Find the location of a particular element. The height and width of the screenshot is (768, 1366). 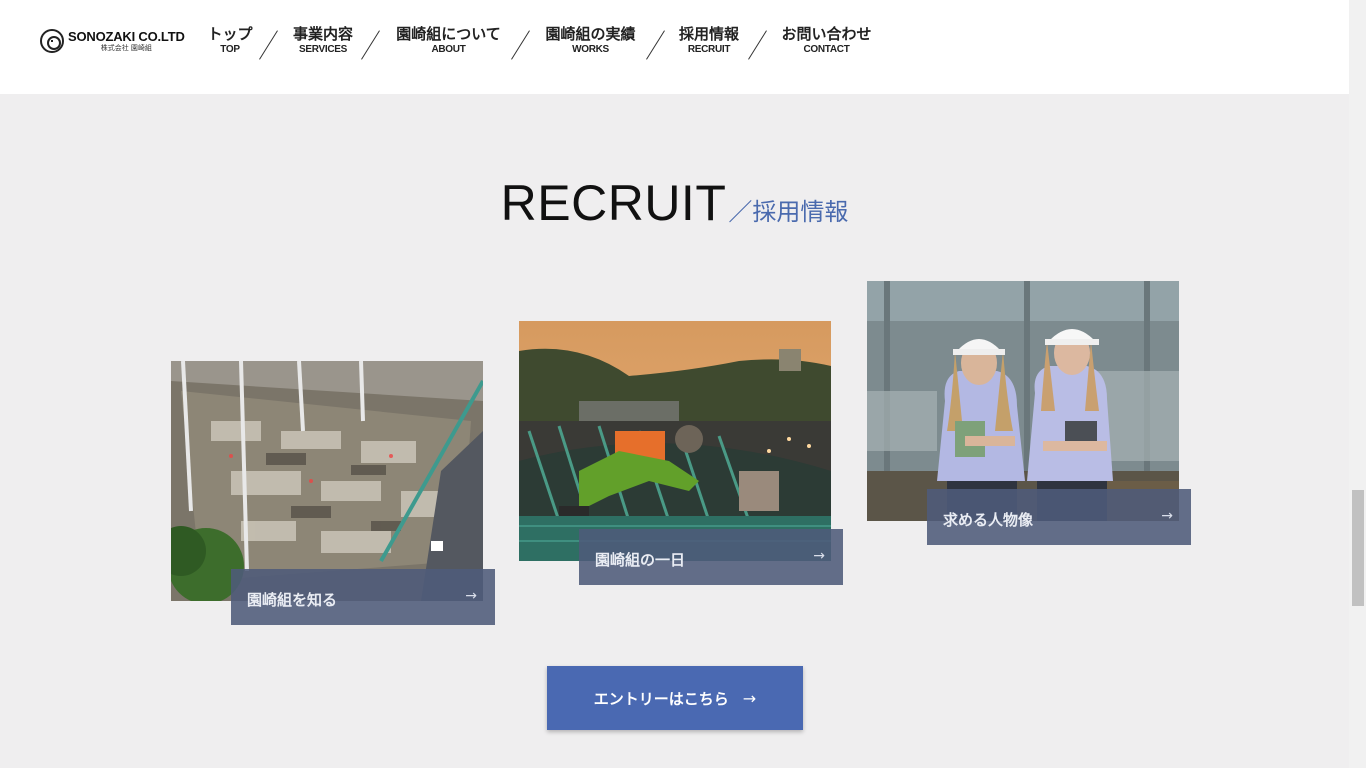

section-title-en: RECRUIT is located at coordinates (613, 203).